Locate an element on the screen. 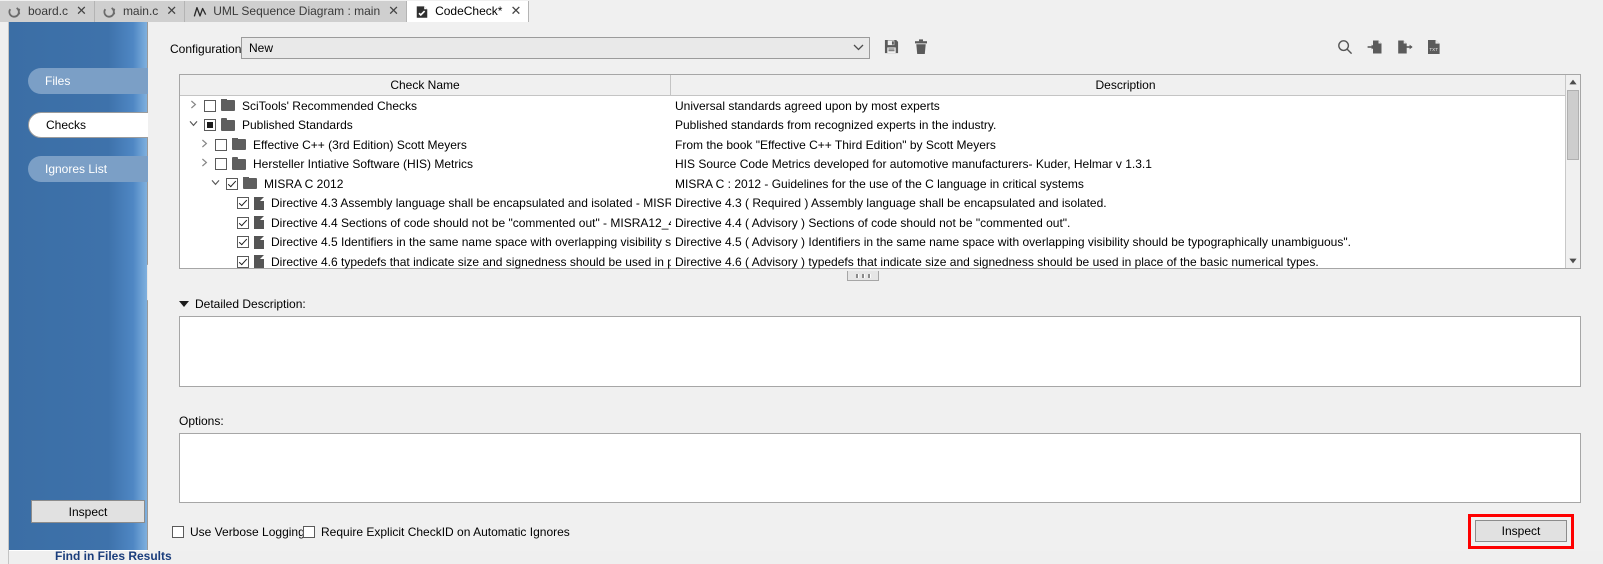 The width and height of the screenshot is (1603, 564). sidebar-inspect-button: Inspect is located at coordinates (88, 511).